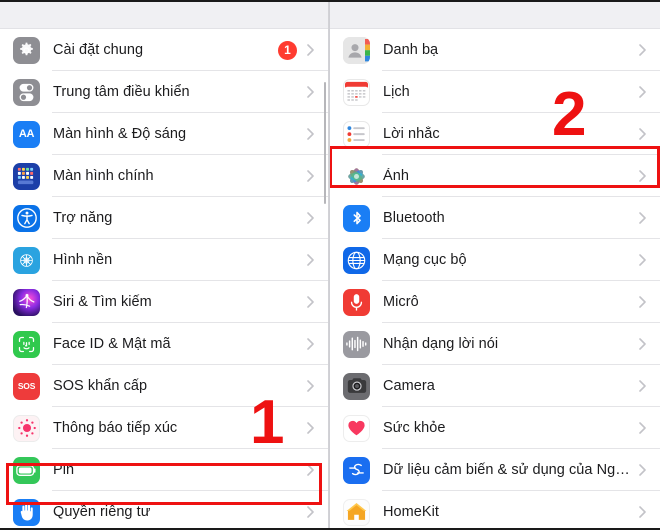 This screenshot has width=660, height=530. I want to click on local-network-icon, so click(356, 260).